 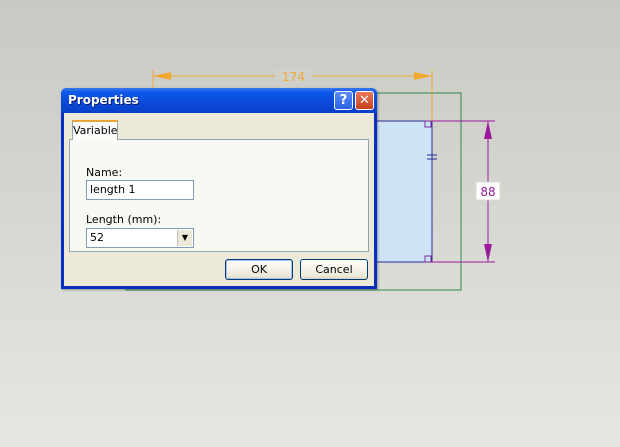 What do you see at coordinates (488, 253) in the screenshot?
I see `dimension-arrow-down` at bounding box center [488, 253].